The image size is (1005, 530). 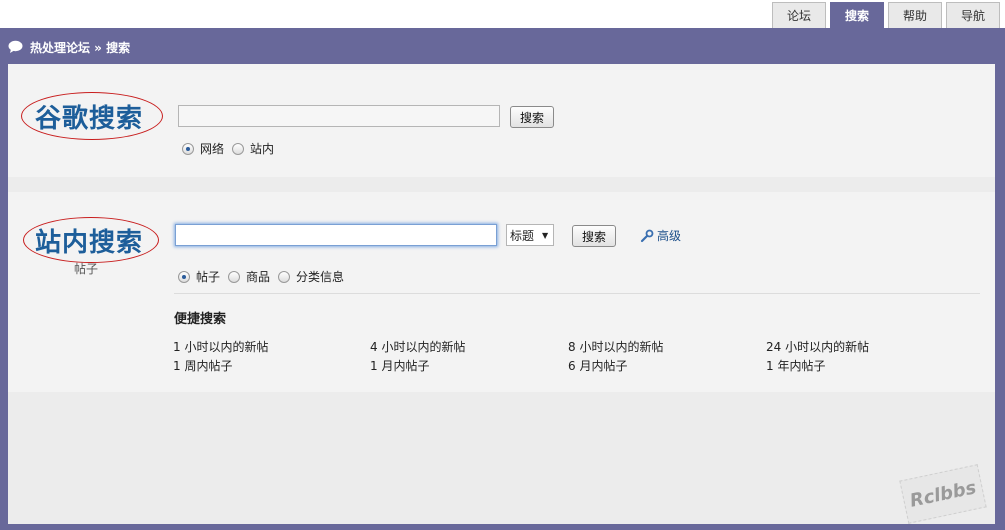 I want to click on advanced-search-link: 高级, so click(x=660, y=235).